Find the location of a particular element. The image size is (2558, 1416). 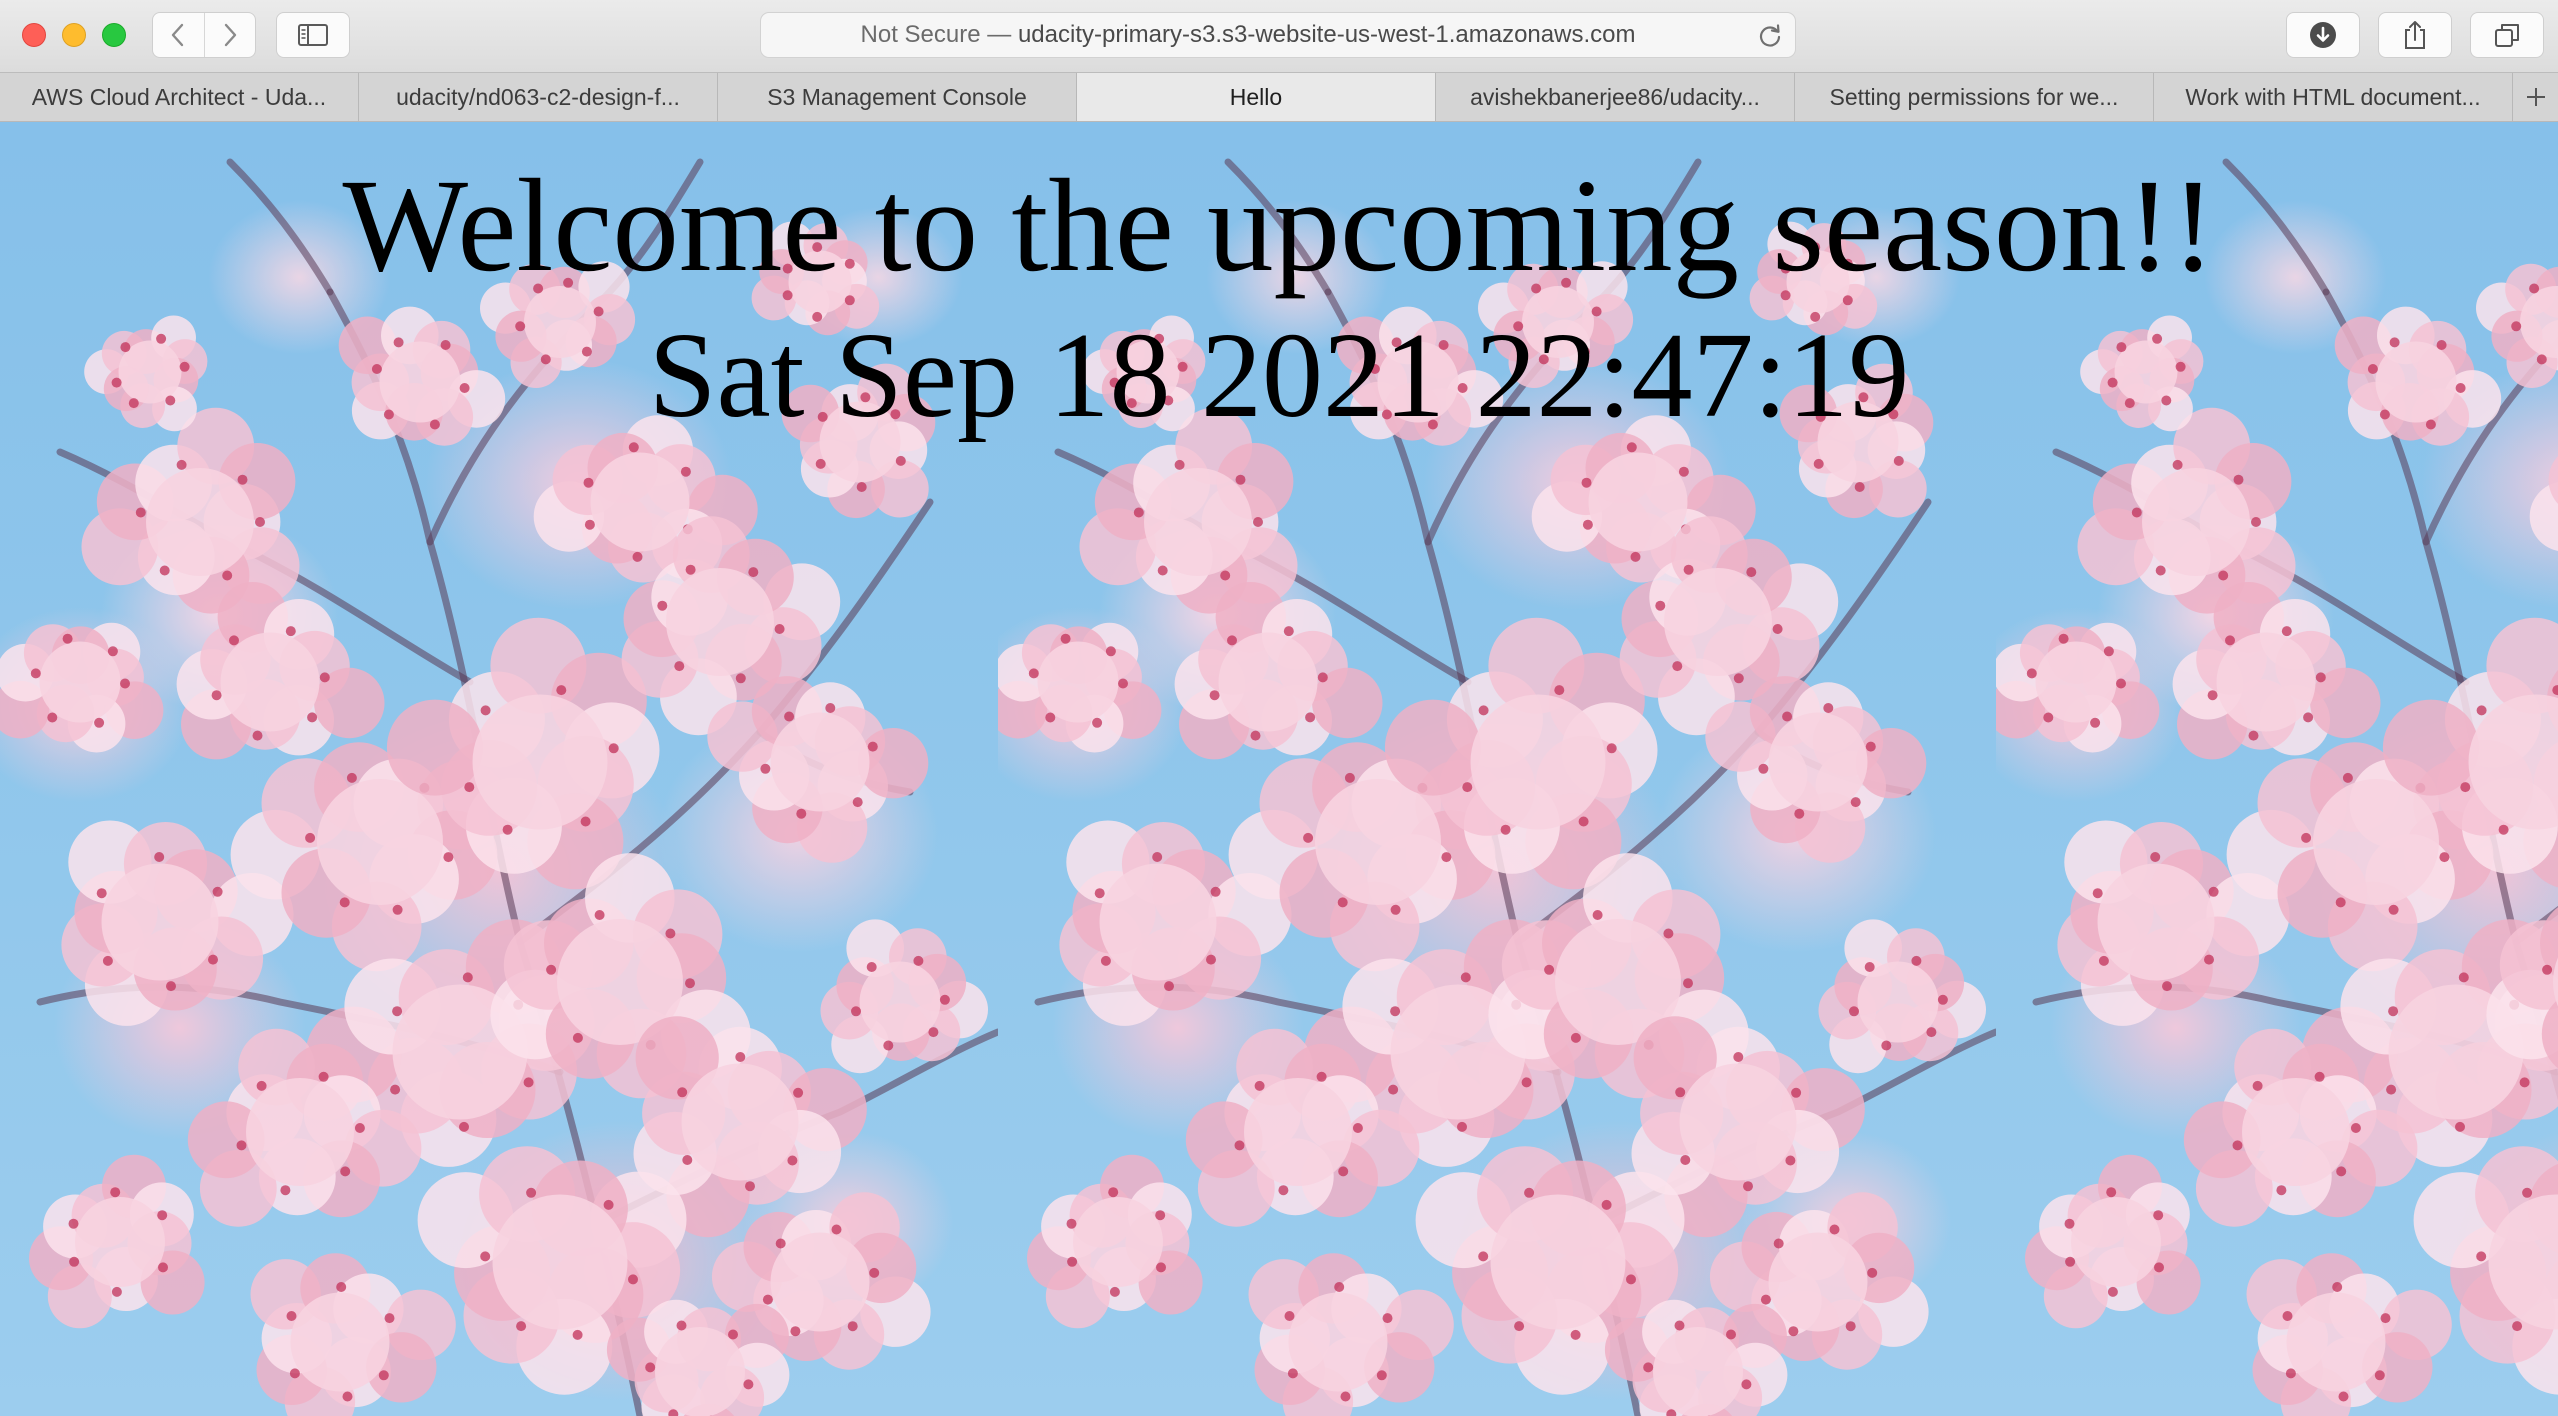

sidebar-icon is located at coordinates (313, 35).